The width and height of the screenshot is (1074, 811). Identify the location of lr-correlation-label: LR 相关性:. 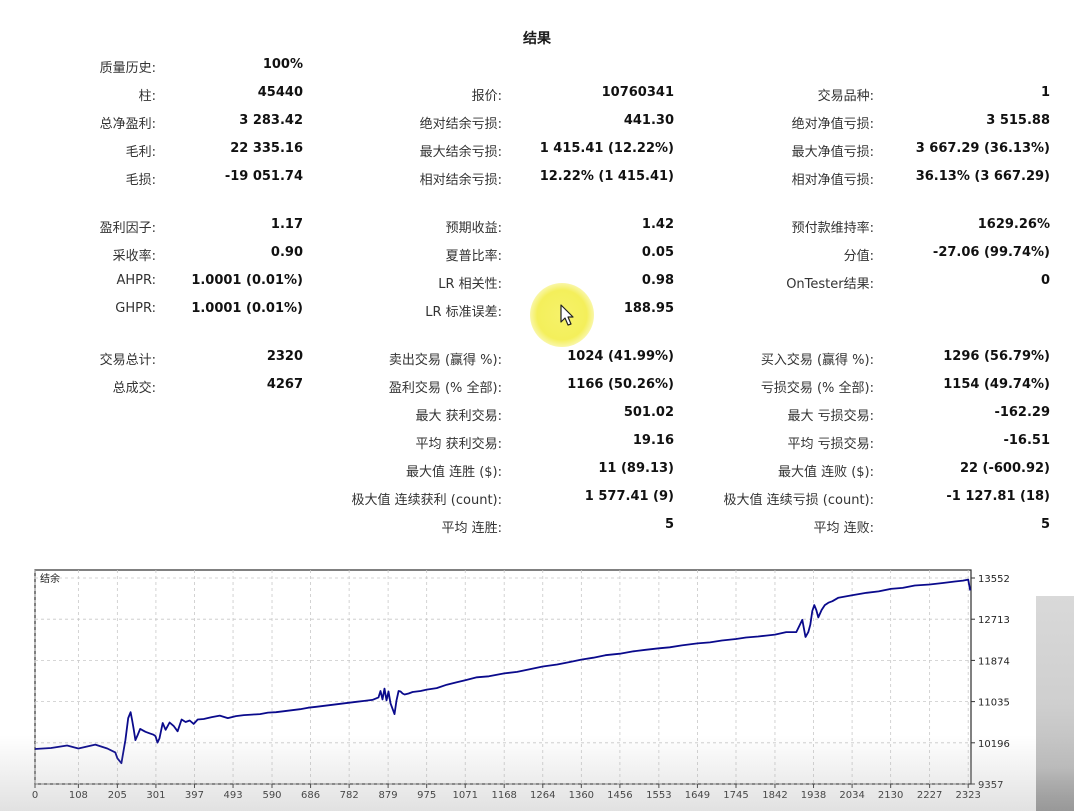
(470, 284).